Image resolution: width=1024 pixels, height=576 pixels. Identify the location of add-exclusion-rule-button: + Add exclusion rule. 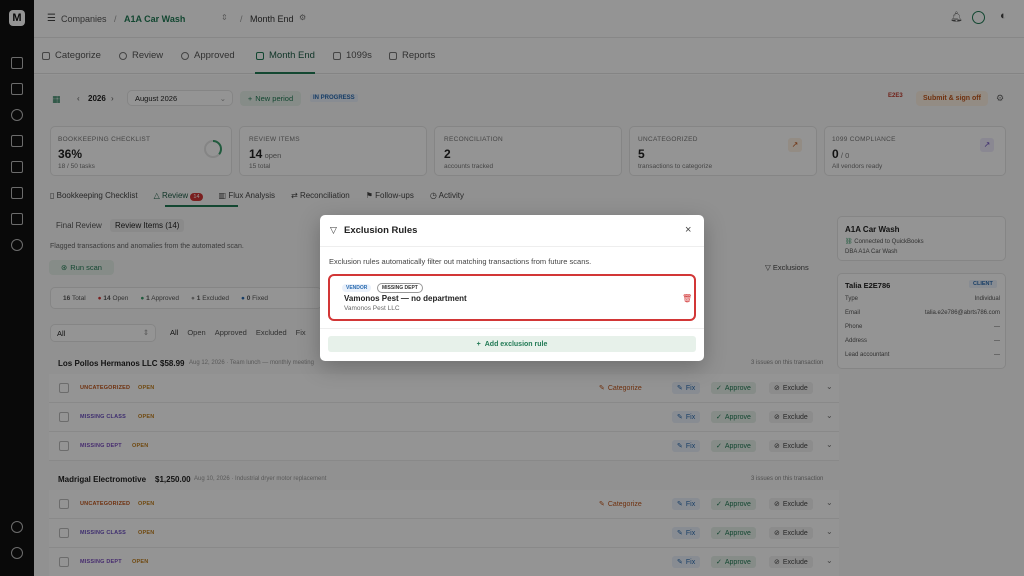
(512, 344).